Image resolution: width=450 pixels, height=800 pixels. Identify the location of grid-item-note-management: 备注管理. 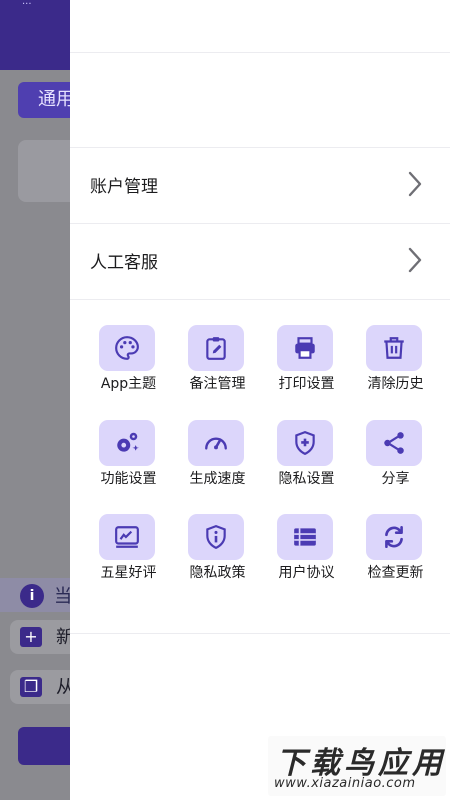
(217, 367).